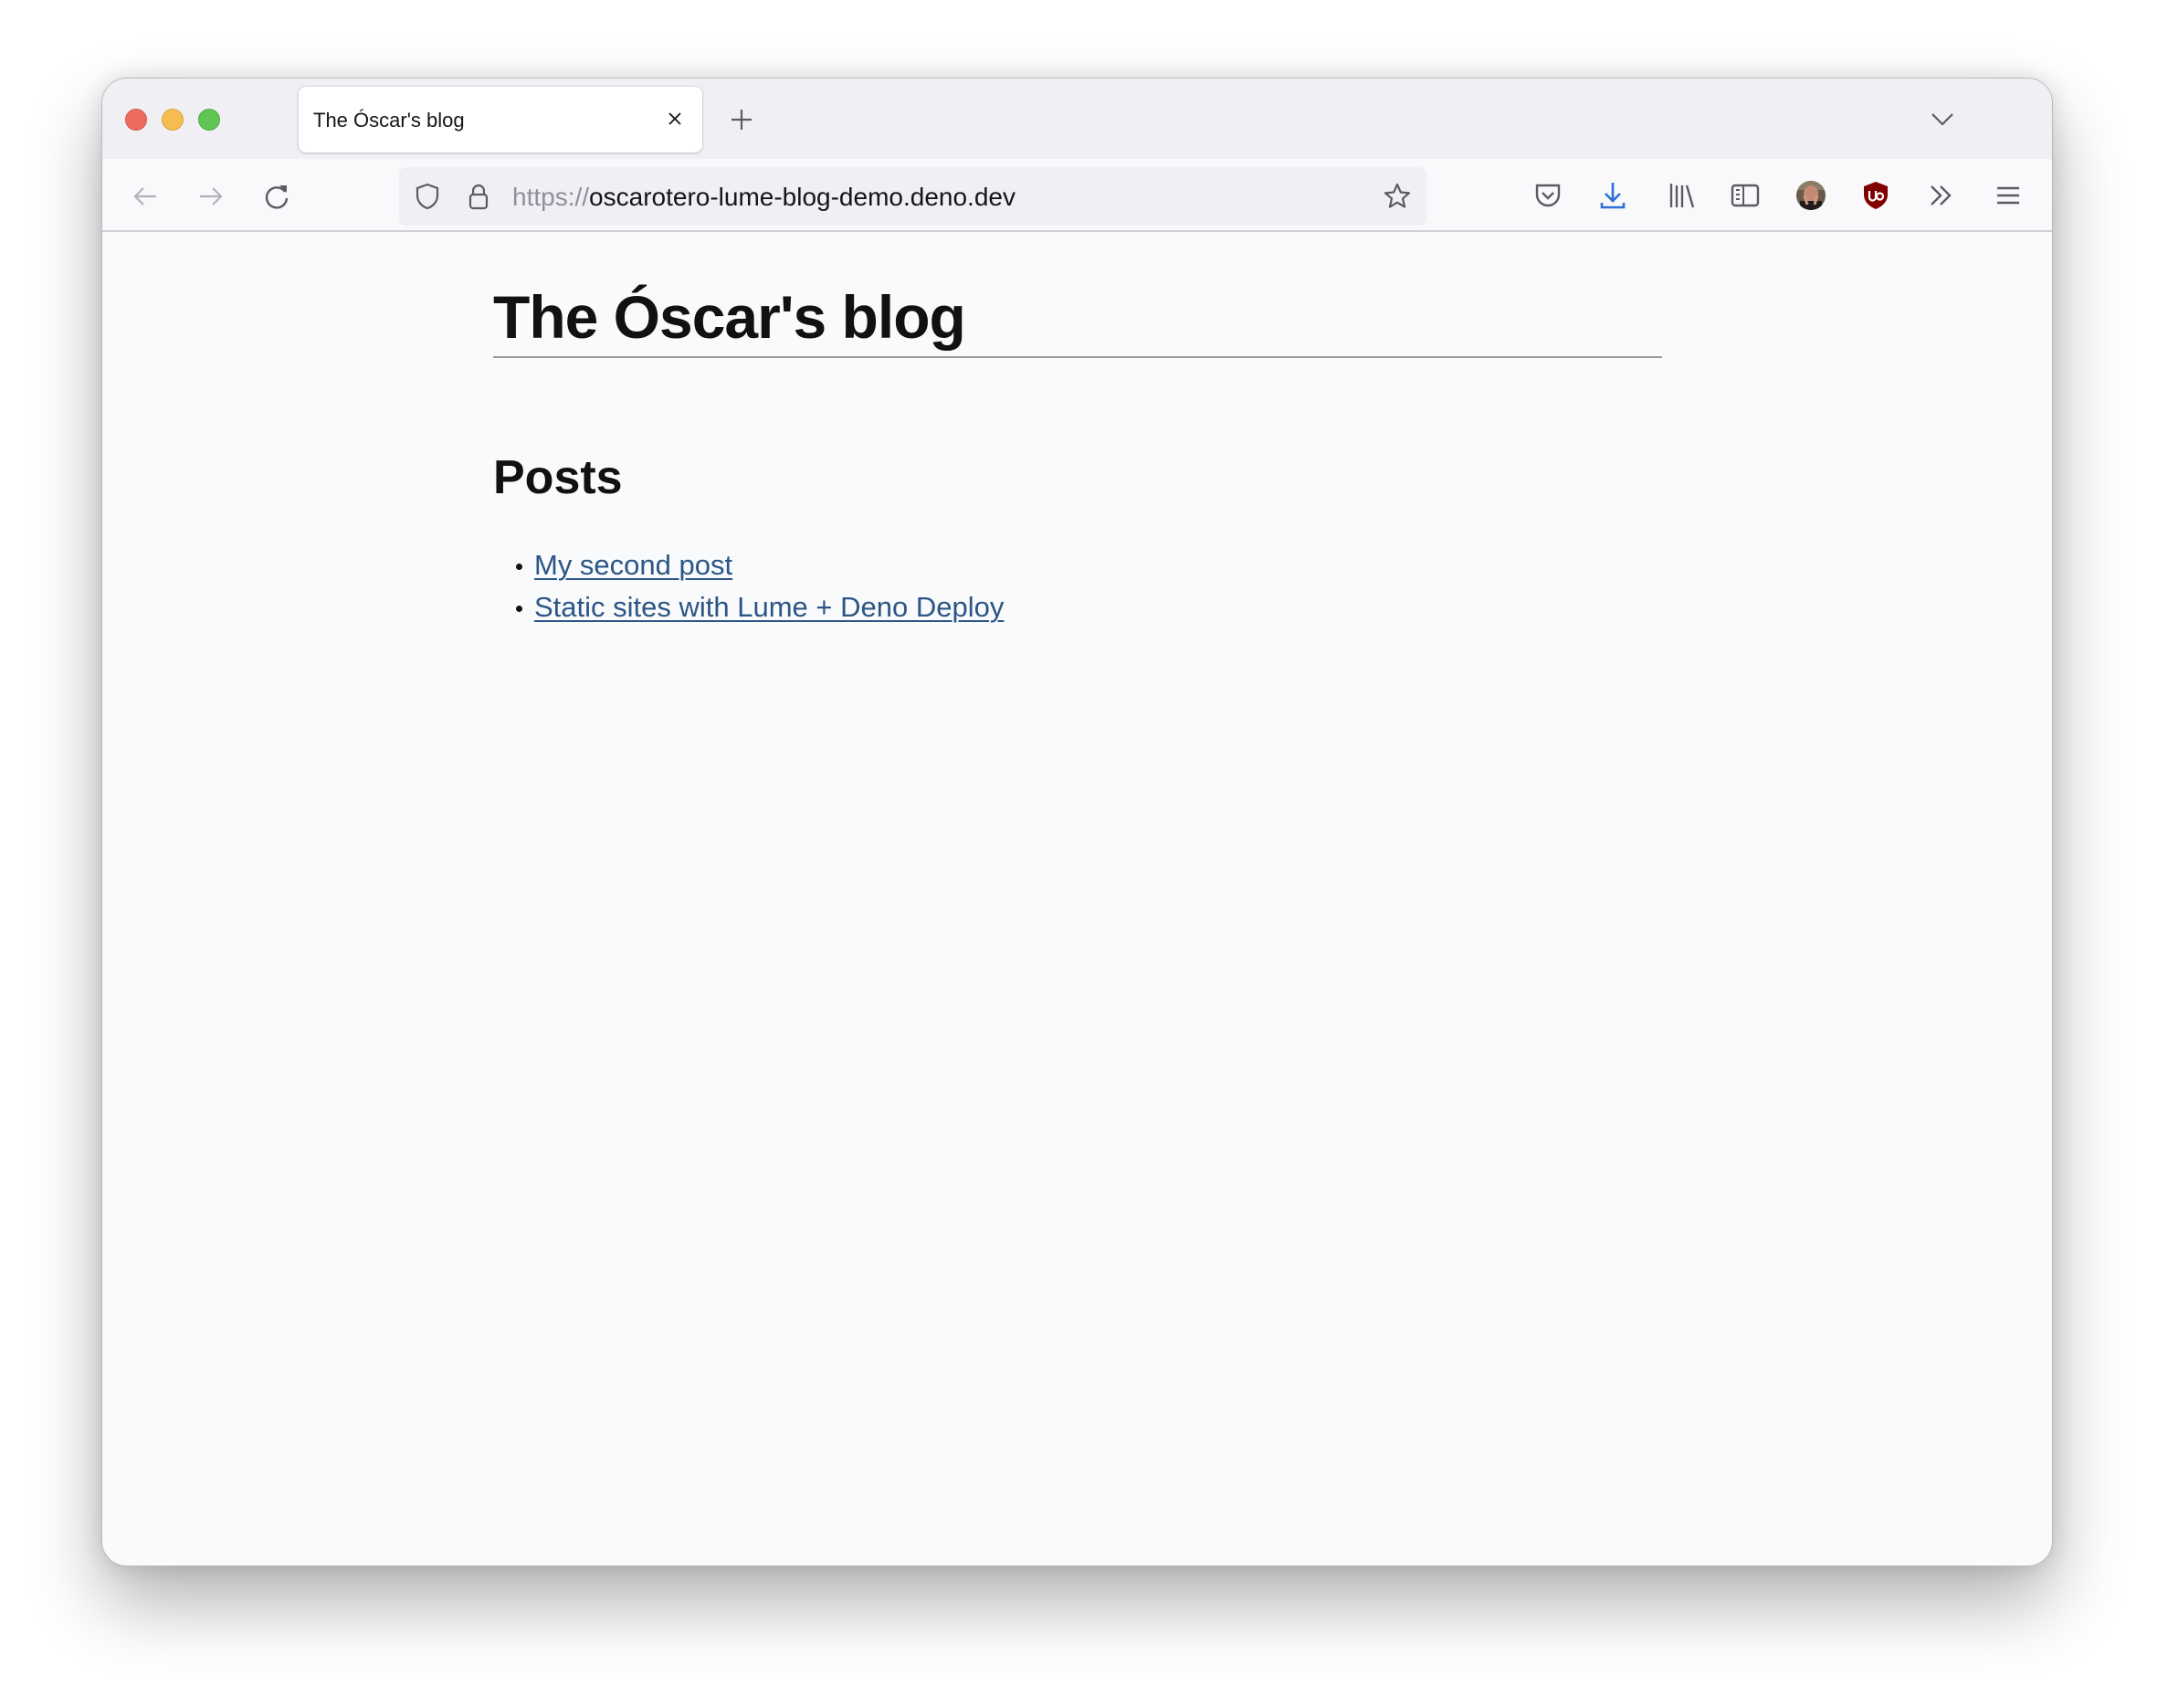  What do you see at coordinates (478, 196) in the screenshot?
I see `lock-icon` at bounding box center [478, 196].